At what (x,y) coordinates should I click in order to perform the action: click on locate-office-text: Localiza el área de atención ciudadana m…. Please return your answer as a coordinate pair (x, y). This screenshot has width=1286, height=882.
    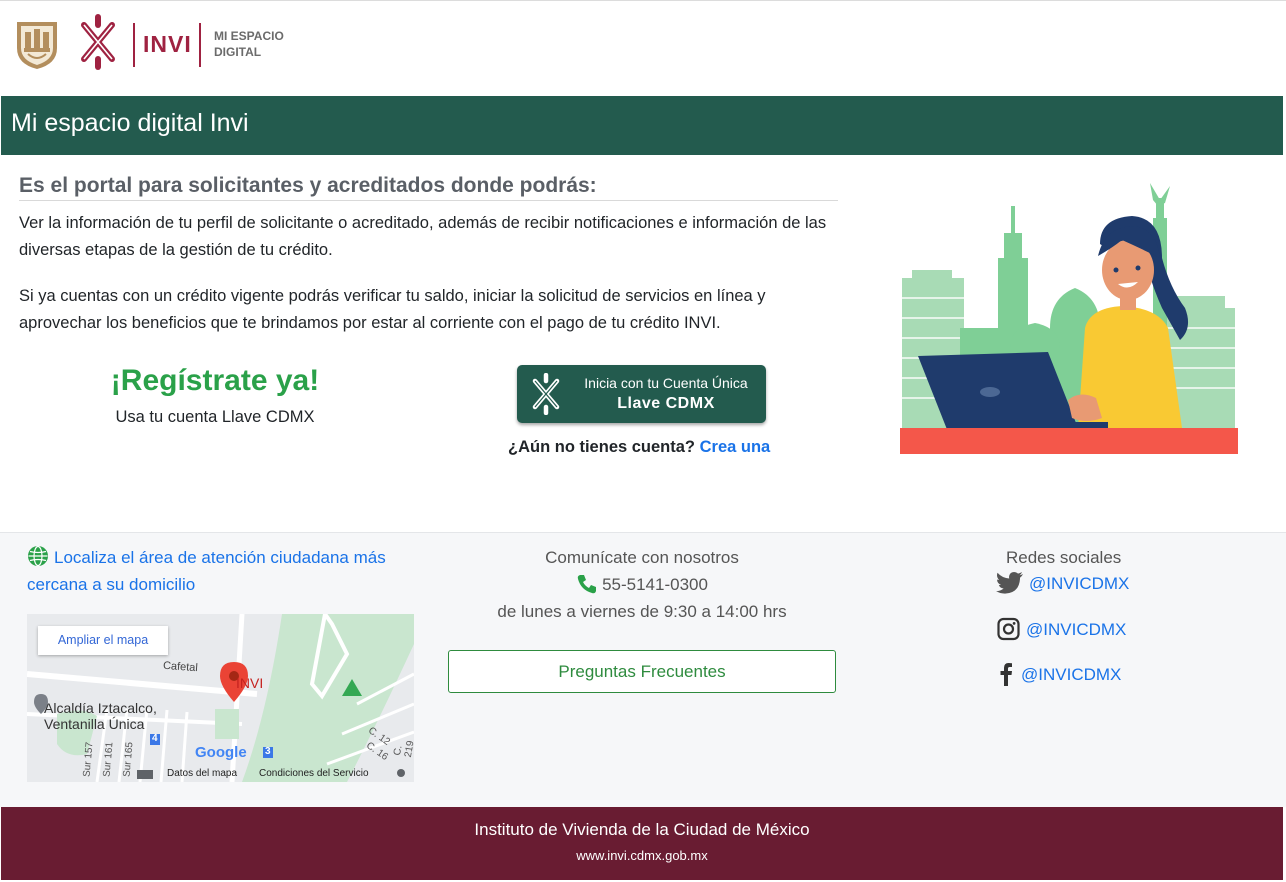
    Looking at the image, I should click on (206, 571).